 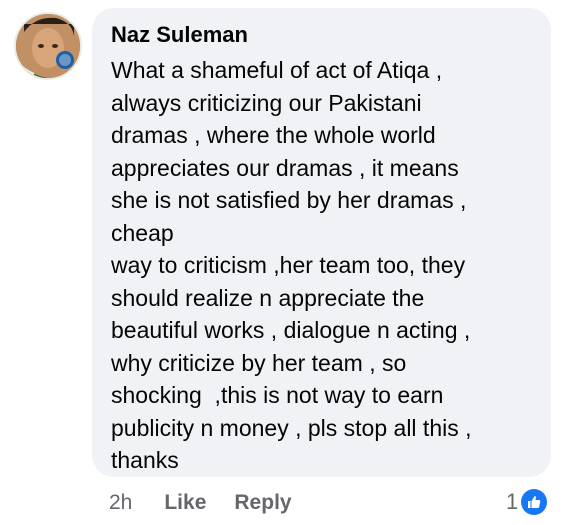 I want to click on comment-text-line: What a shameful of act of Atiqa ,, so click(x=277, y=70).